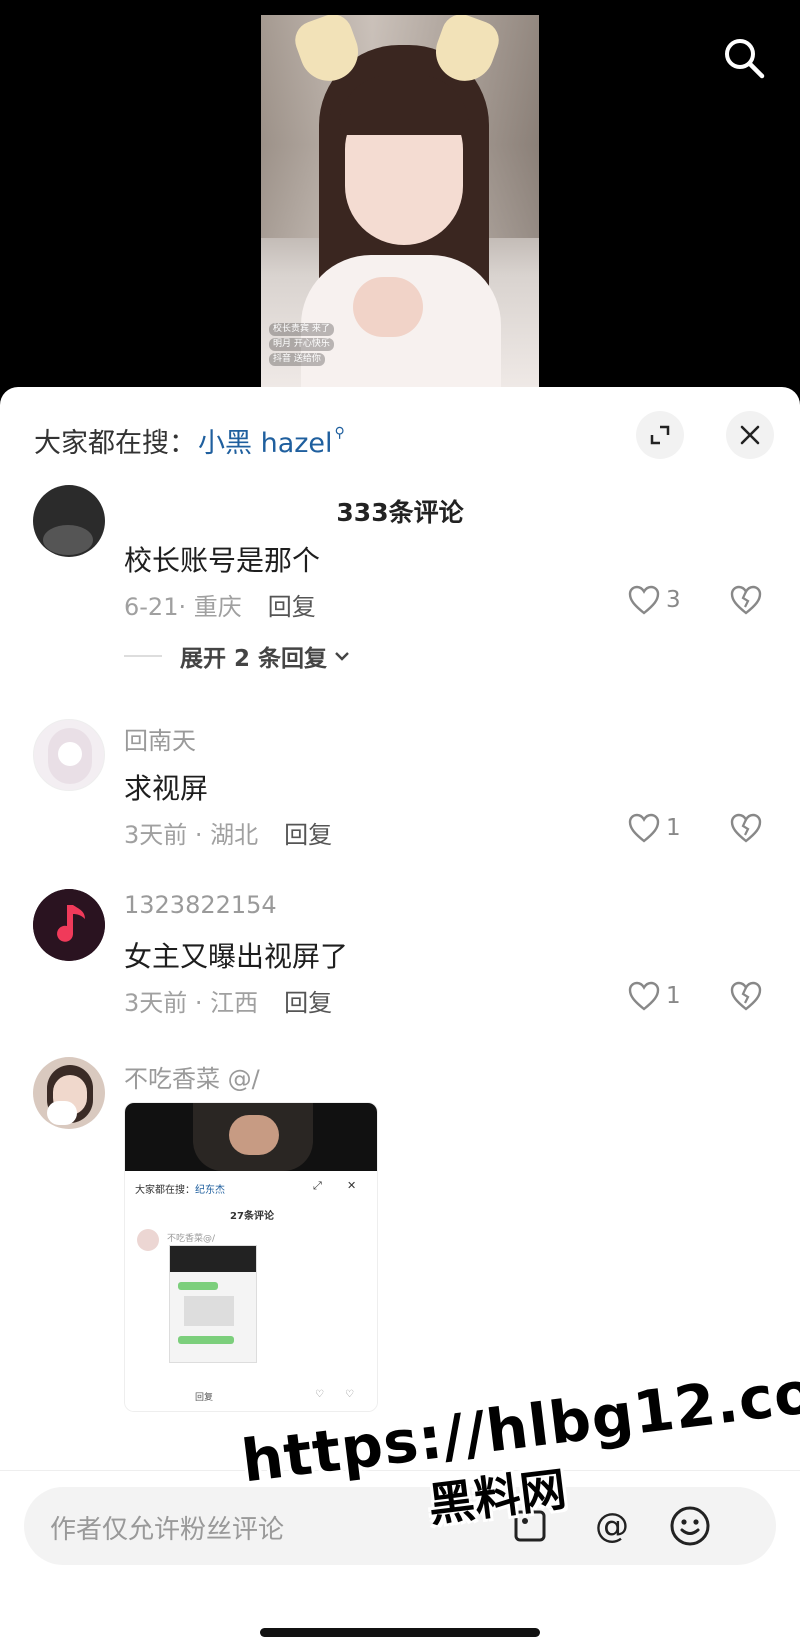 The width and height of the screenshot is (800, 1652). I want to click on expand-icon, so click(660, 435).